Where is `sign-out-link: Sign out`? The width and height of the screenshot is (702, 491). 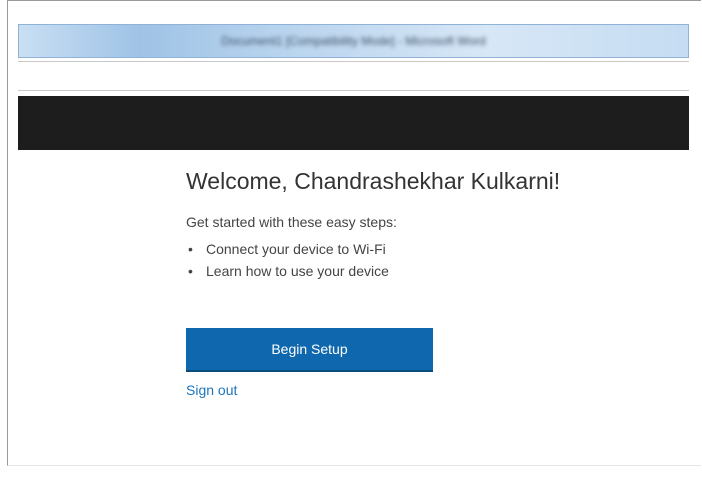
sign-out-link: Sign out is located at coordinates (211, 390).